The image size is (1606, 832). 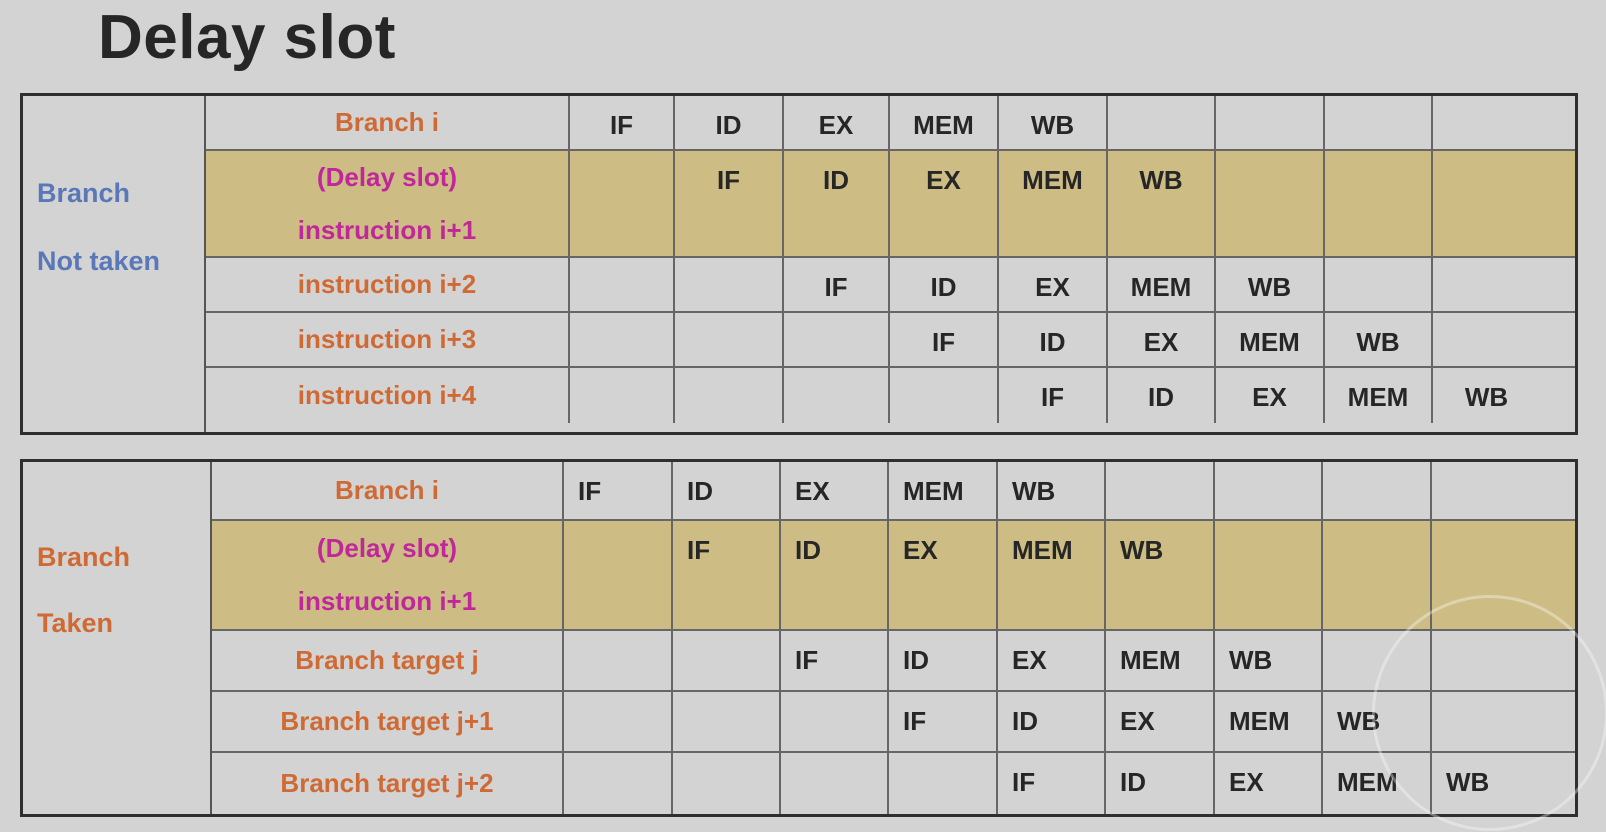 I want to click on instruction-label-cell: instruction i+3, so click(x=388, y=339).